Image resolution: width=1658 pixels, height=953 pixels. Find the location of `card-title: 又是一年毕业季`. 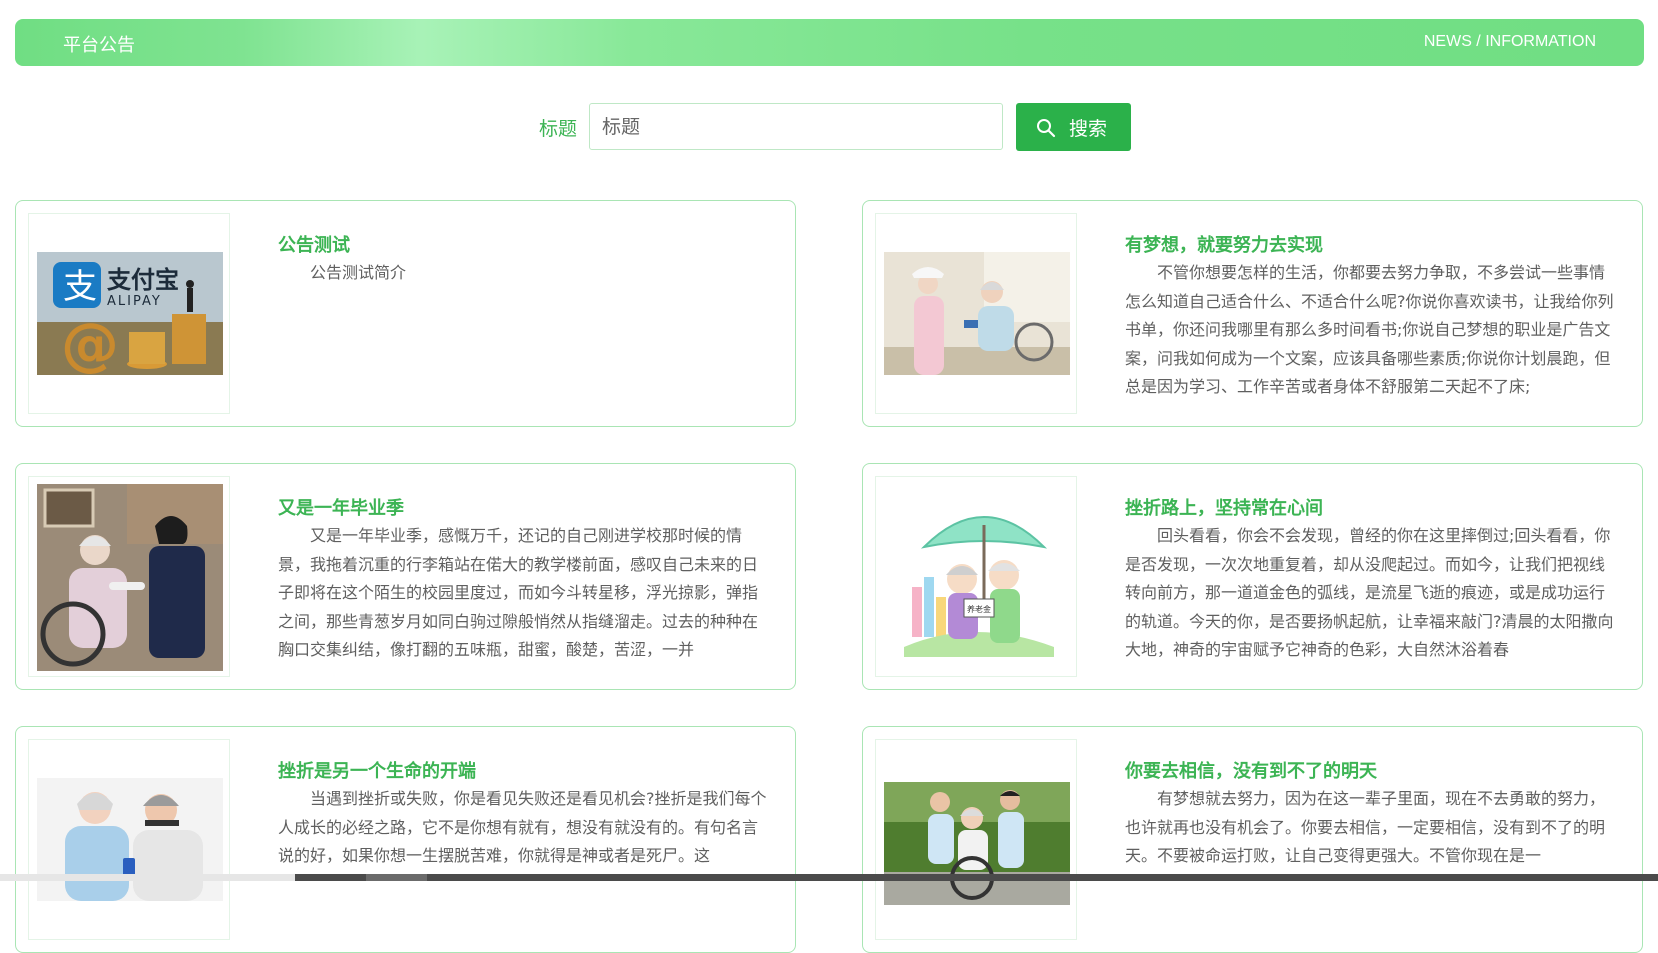

card-title: 又是一年毕业季 is located at coordinates (341, 507).